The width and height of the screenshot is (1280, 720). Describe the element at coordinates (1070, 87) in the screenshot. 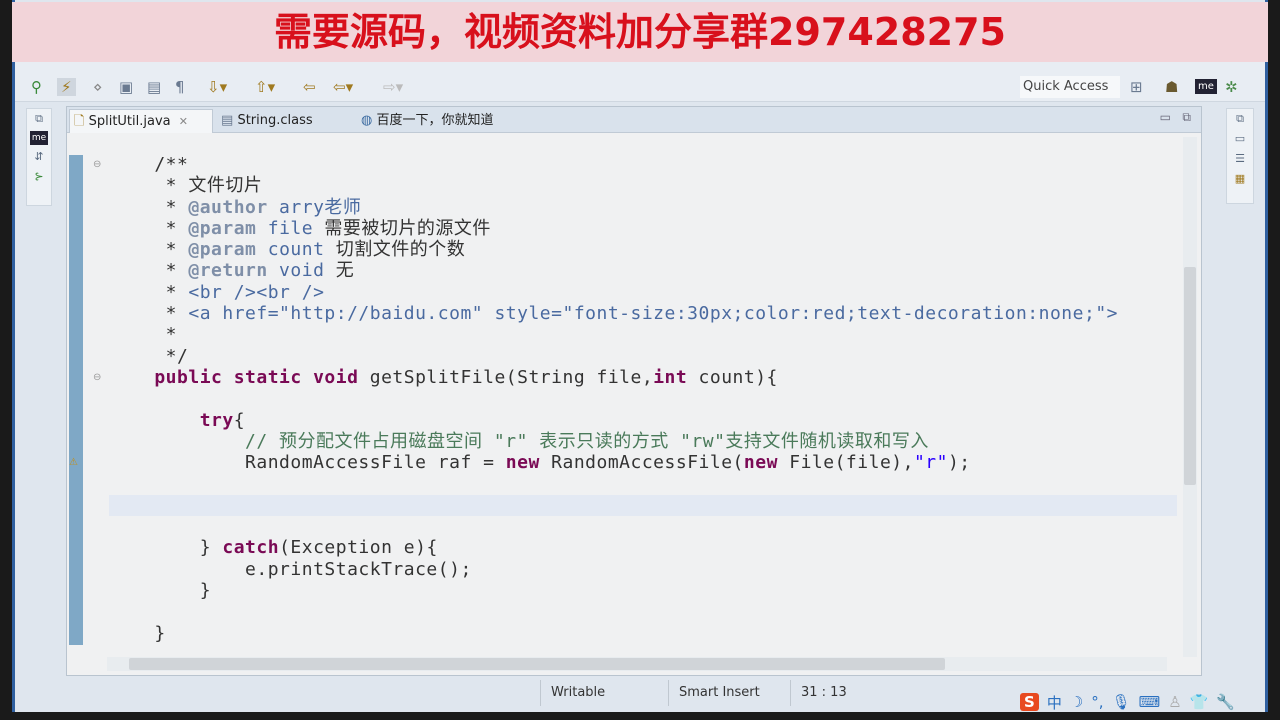

I see `quick-access-input: Quick Access` at that location.